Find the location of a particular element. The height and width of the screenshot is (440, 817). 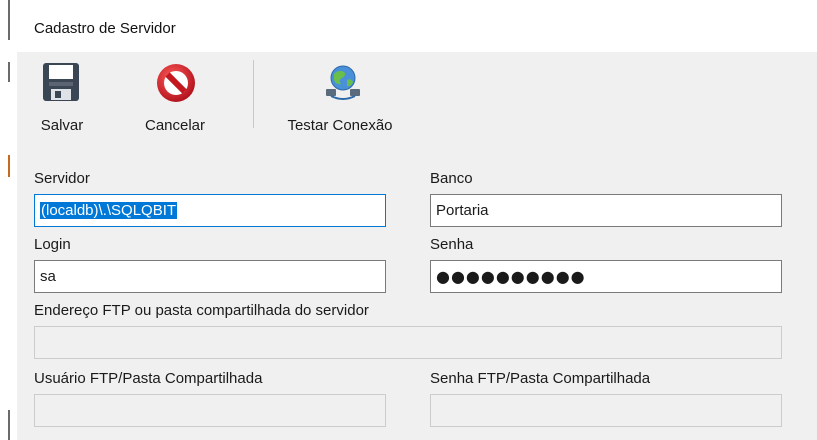

title-bar: Cadastro de Servidor is located at coordinates (417, 26).